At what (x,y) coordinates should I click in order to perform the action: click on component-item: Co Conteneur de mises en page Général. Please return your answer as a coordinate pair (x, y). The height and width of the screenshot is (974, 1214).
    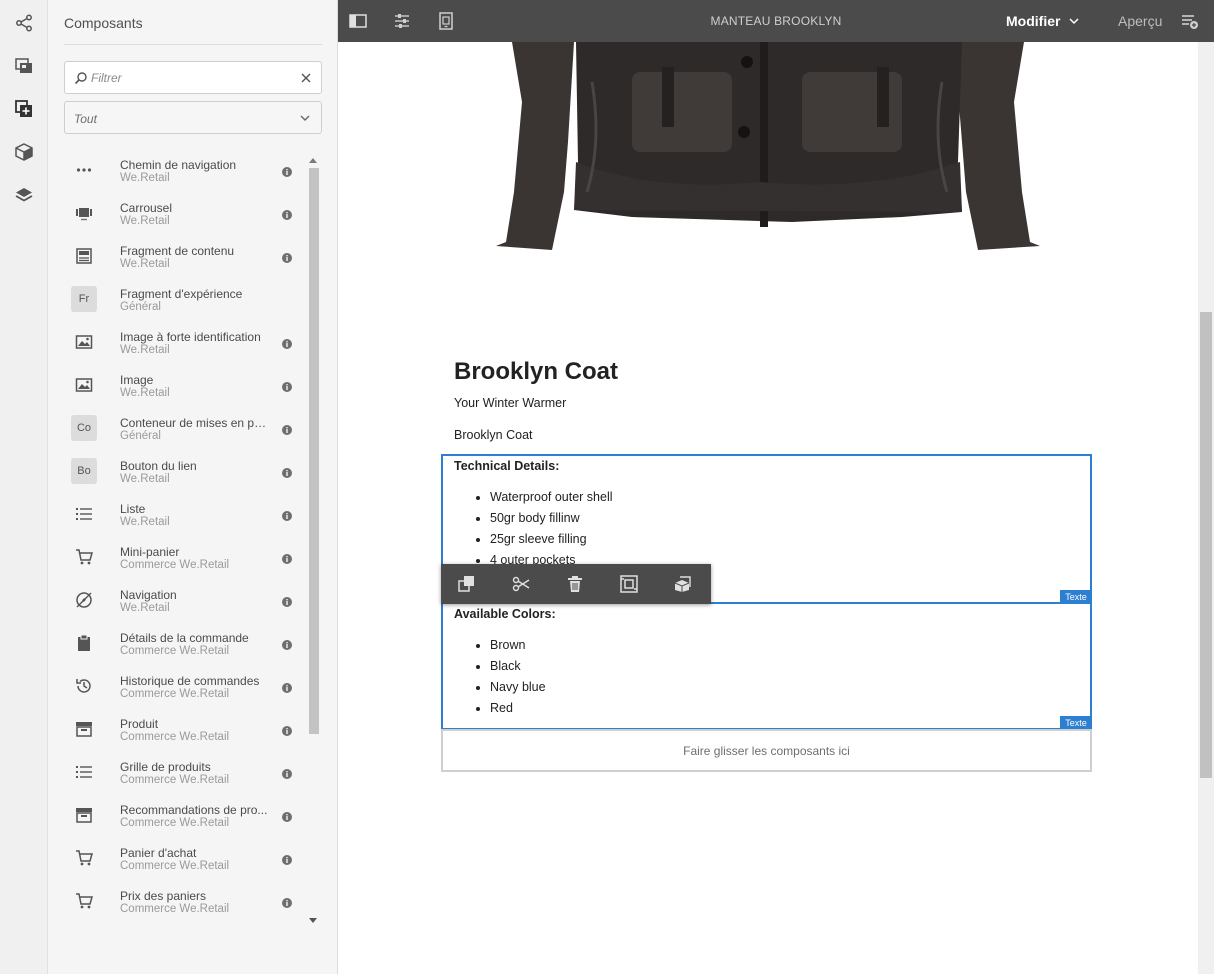
    Looking at the image, I should click on (184, 430).